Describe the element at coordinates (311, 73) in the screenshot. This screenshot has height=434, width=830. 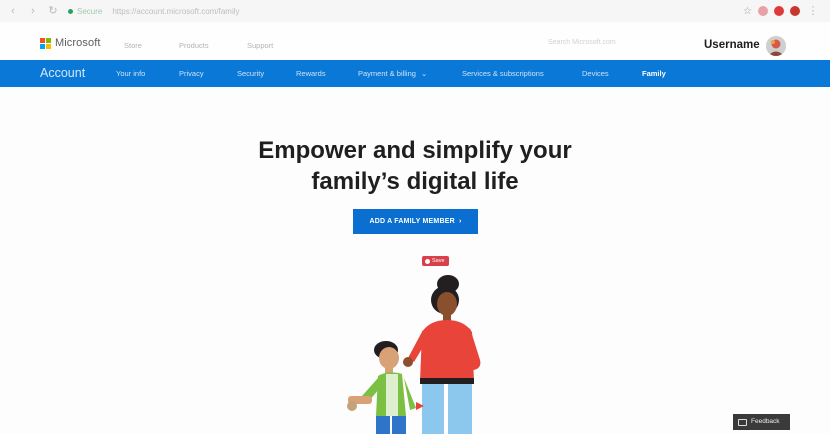
I see `tab-rewards: Rewards` at that location.